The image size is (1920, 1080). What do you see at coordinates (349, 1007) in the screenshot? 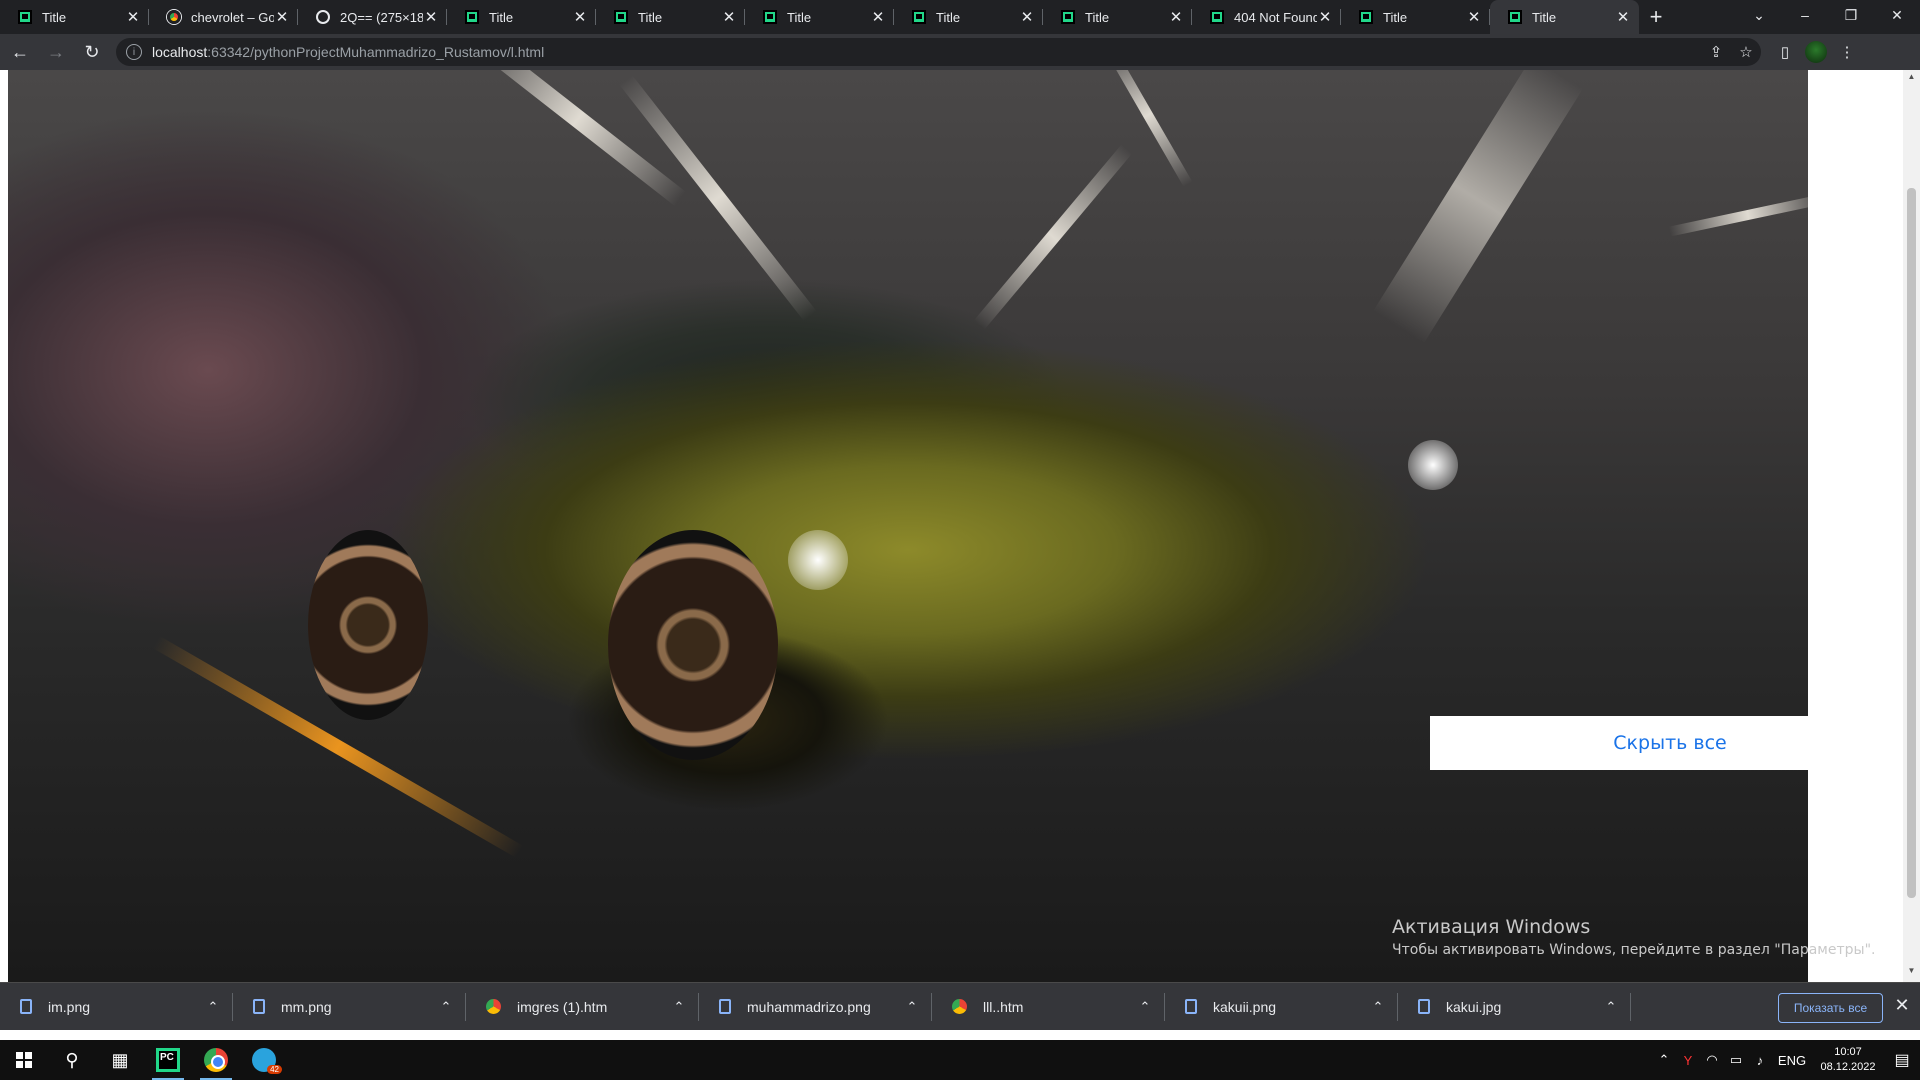
I see `download-item: mm.png ⌃` at bounding box center [349, 1007].